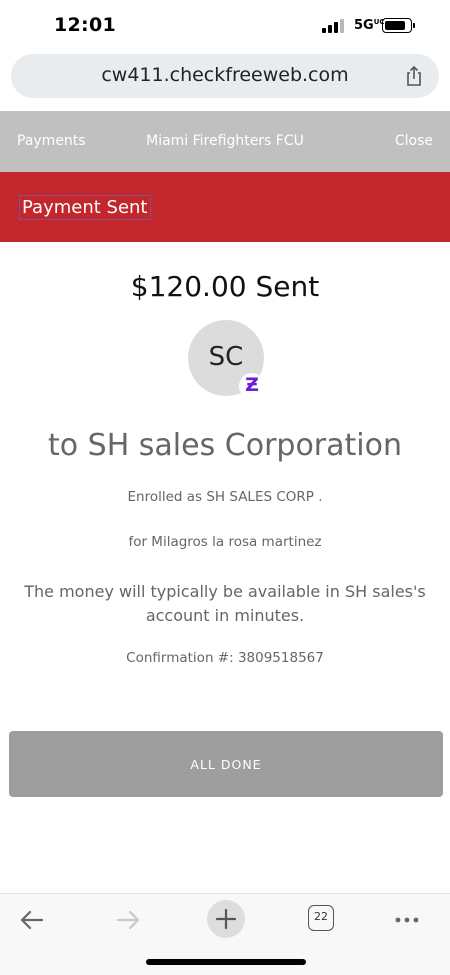  I want to click on enrolled-as-text: Enrolled as SH SALES CORP ., so click(225, 497).